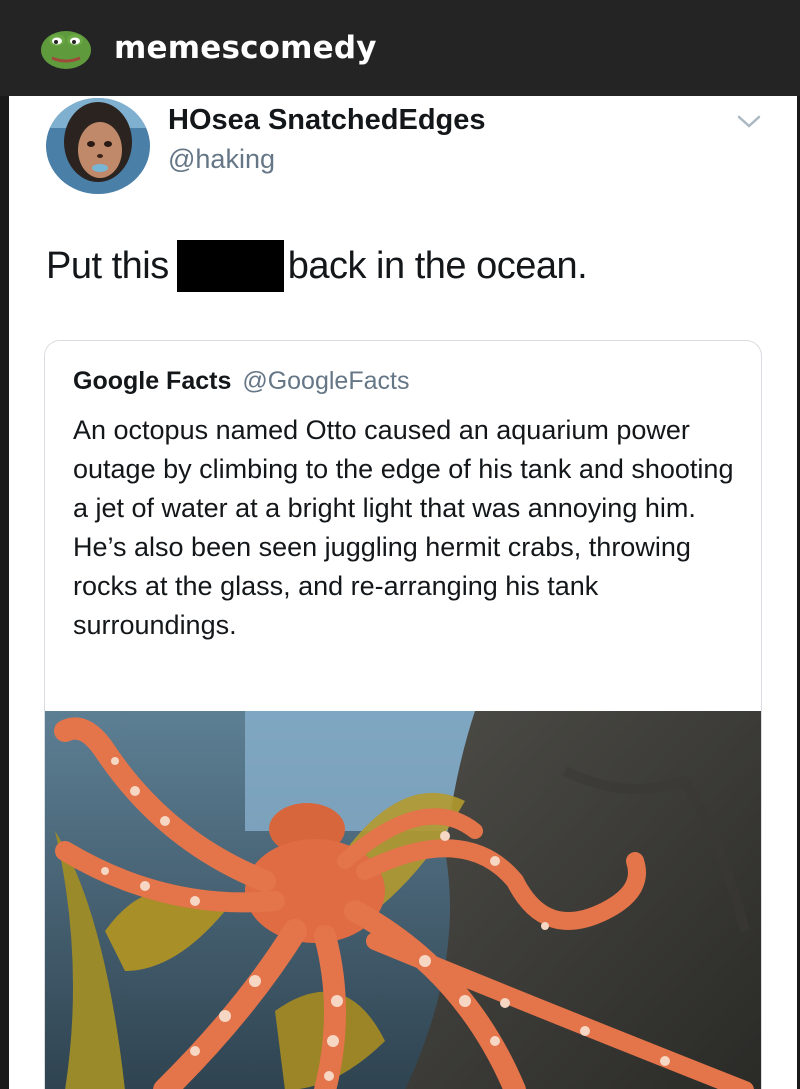  I want to click on quoted-tweet-header: Google Facts @GoogleFacts, so click(241, 381).